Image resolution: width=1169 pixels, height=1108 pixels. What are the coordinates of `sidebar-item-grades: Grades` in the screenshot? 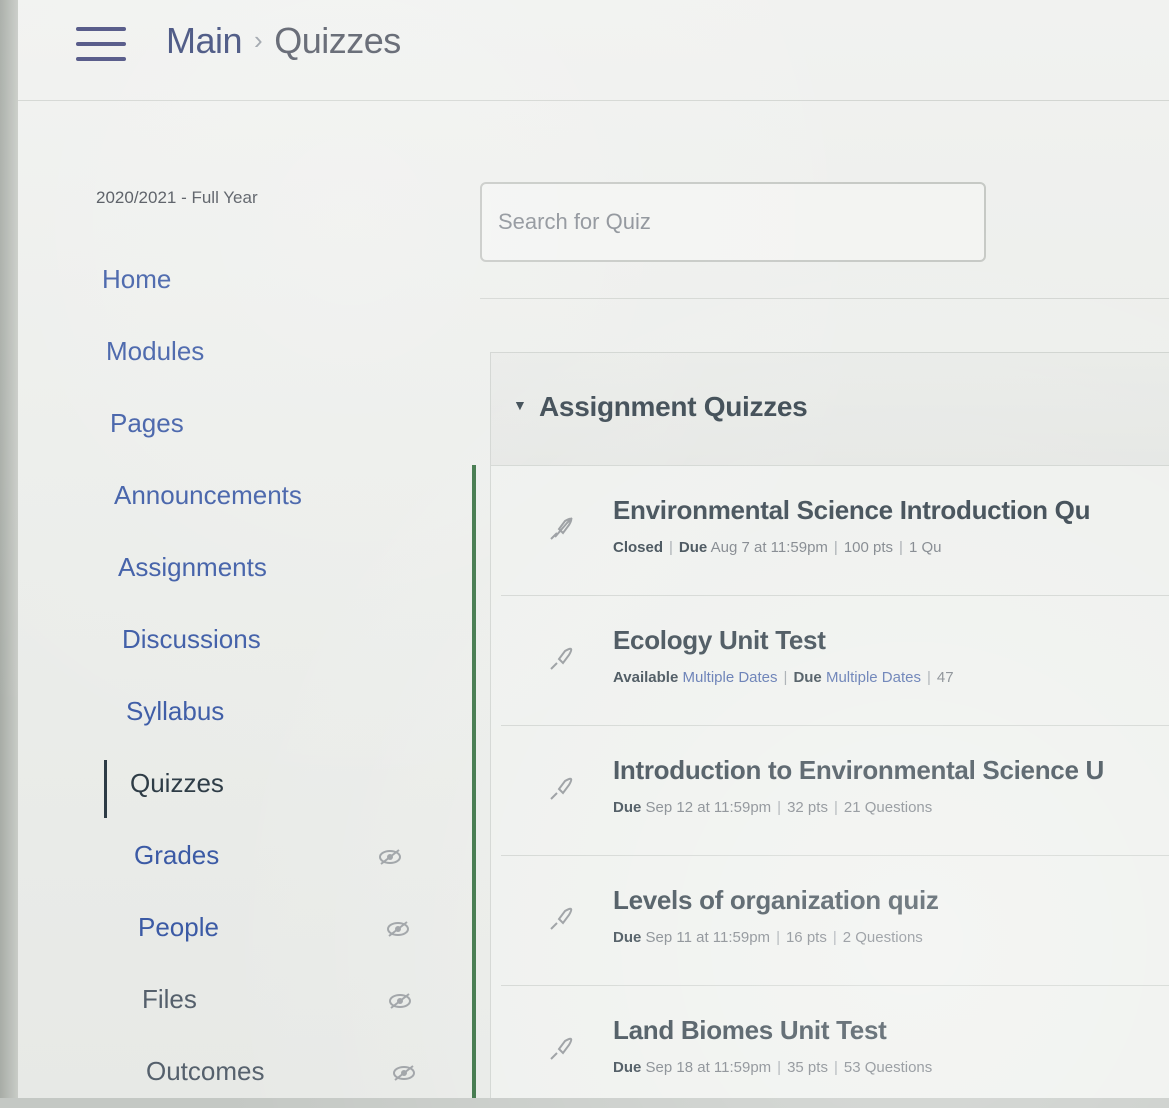 It's located at (268, 870).